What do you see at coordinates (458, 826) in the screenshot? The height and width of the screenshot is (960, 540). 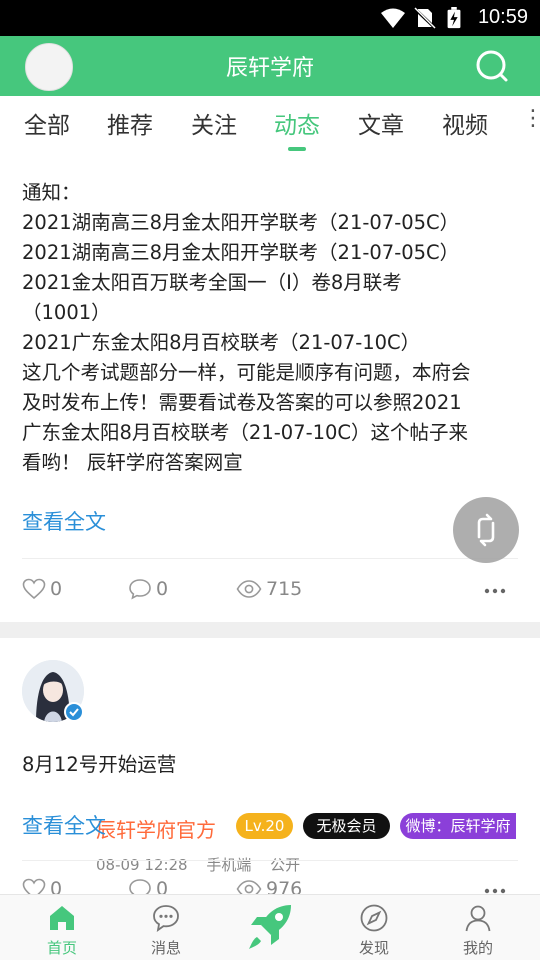 I see `weibo-badge: 微博：辰轩学府` at bounding box center [458, 826].